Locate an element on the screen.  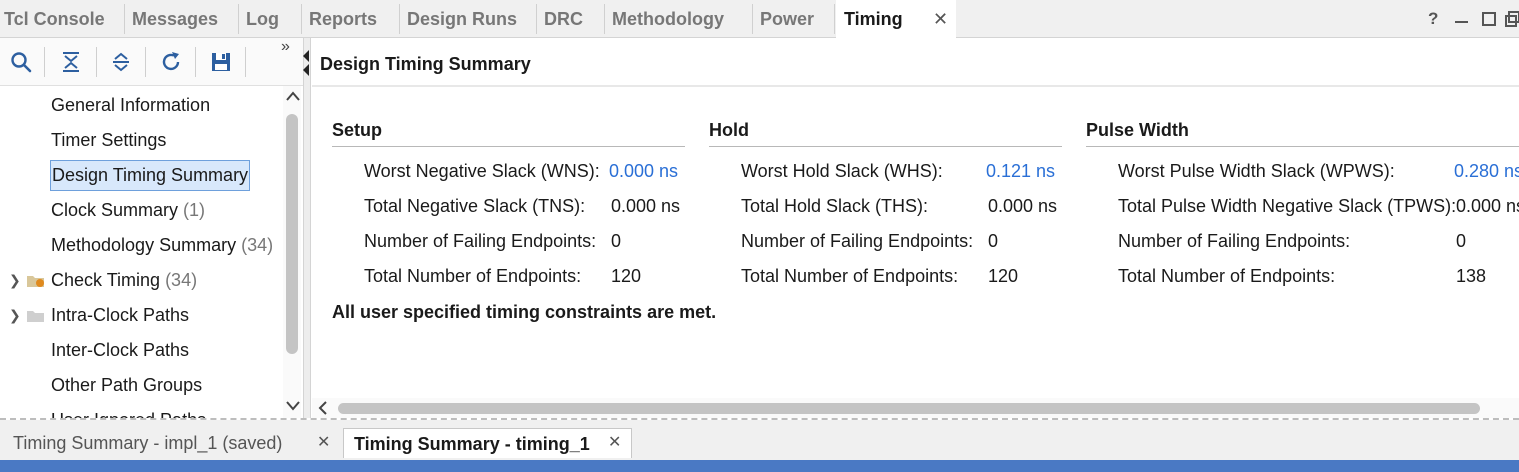
minimize-icon is located at coordinates (1462, 17).